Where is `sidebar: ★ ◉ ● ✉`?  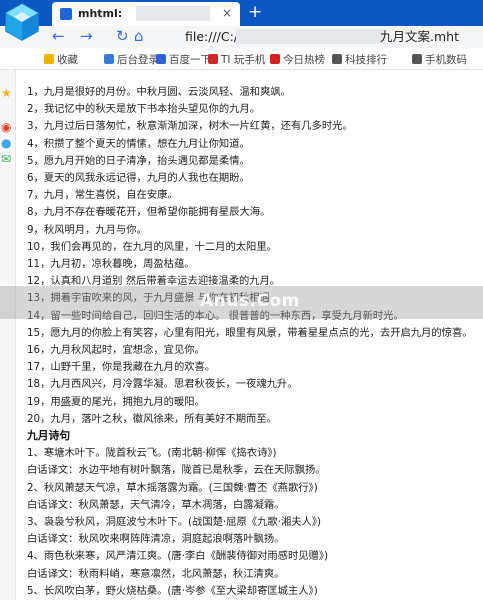 sidebar: ★ ◉ ● ✉ is located at coordinates (8, 335).